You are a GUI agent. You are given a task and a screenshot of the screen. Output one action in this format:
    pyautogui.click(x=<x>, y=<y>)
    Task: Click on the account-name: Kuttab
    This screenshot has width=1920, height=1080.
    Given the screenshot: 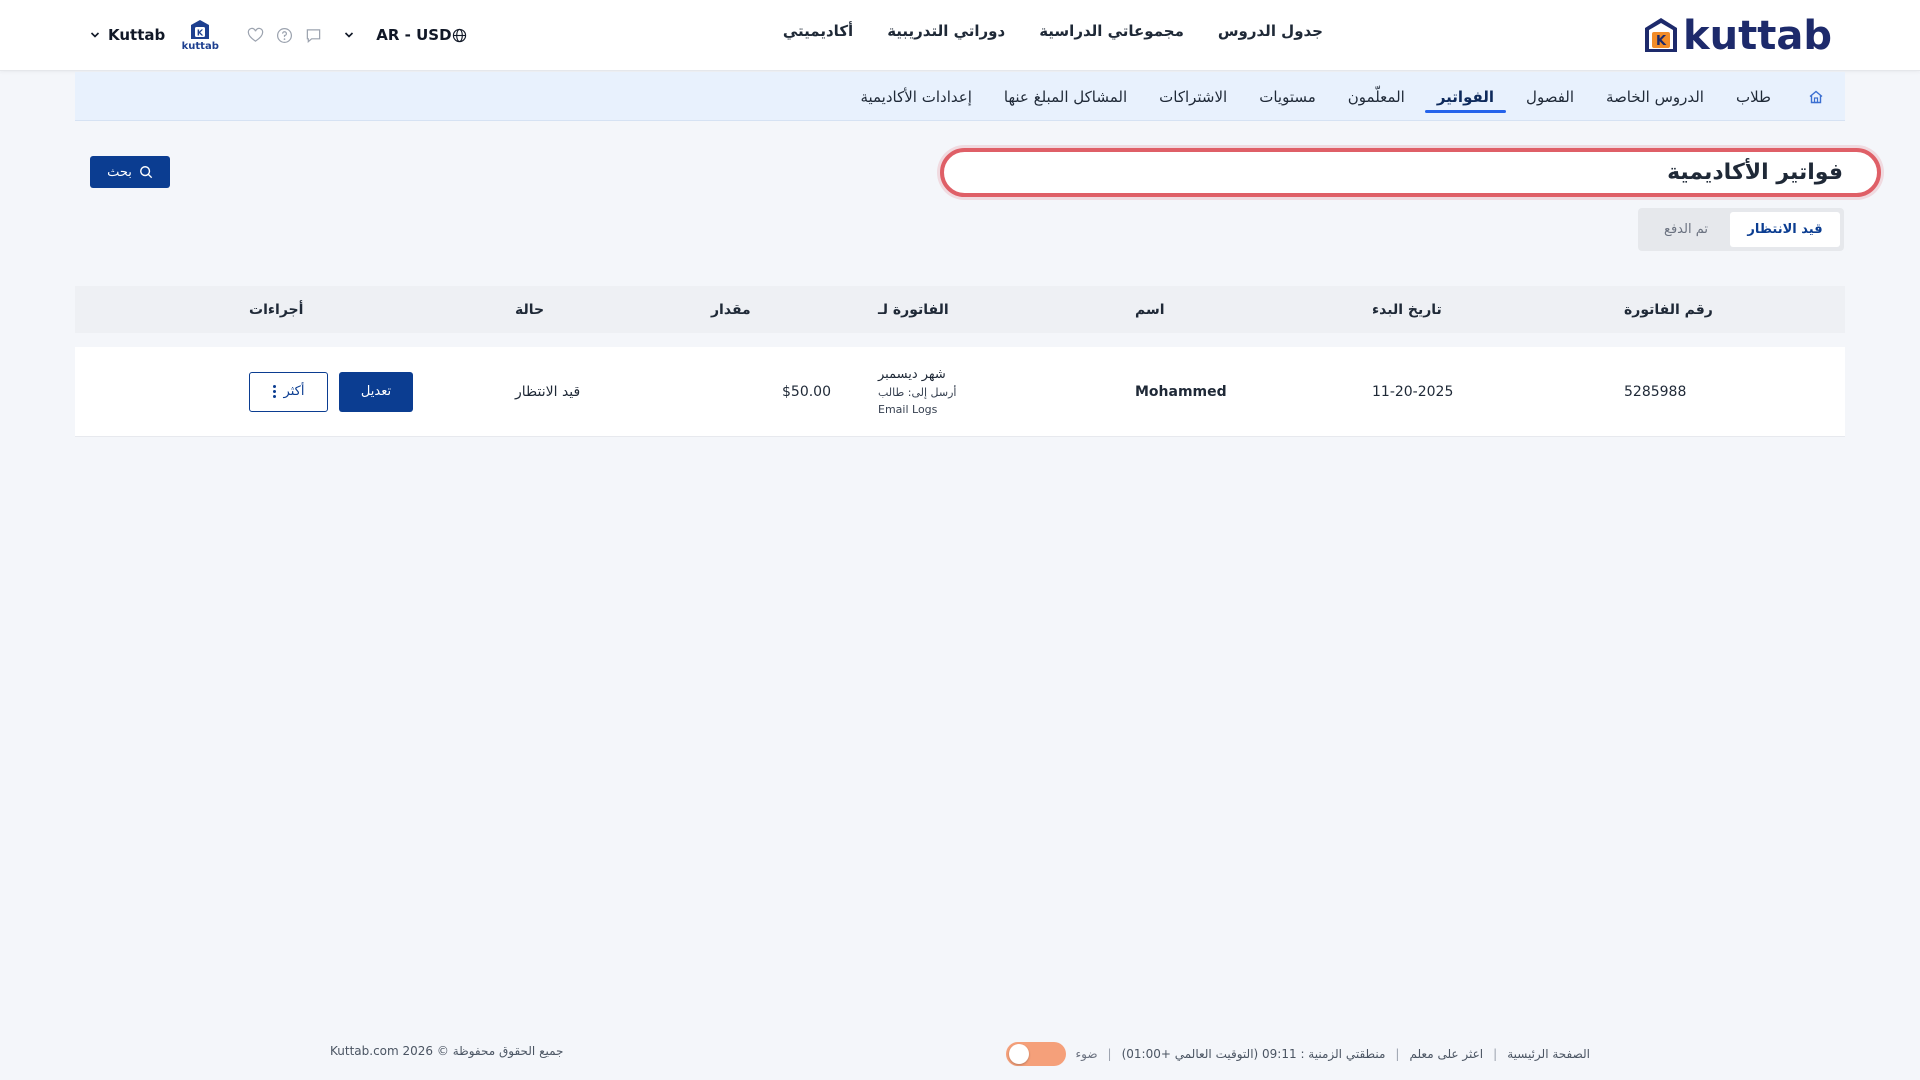 What is the action you would take?
    pyautogui.click(x=137, y=35)
    